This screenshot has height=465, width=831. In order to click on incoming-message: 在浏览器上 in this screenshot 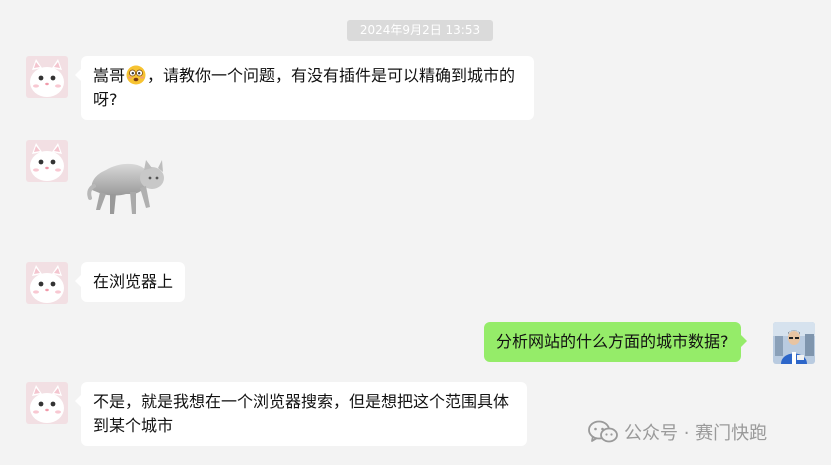, I will do `click(130, 282)`.